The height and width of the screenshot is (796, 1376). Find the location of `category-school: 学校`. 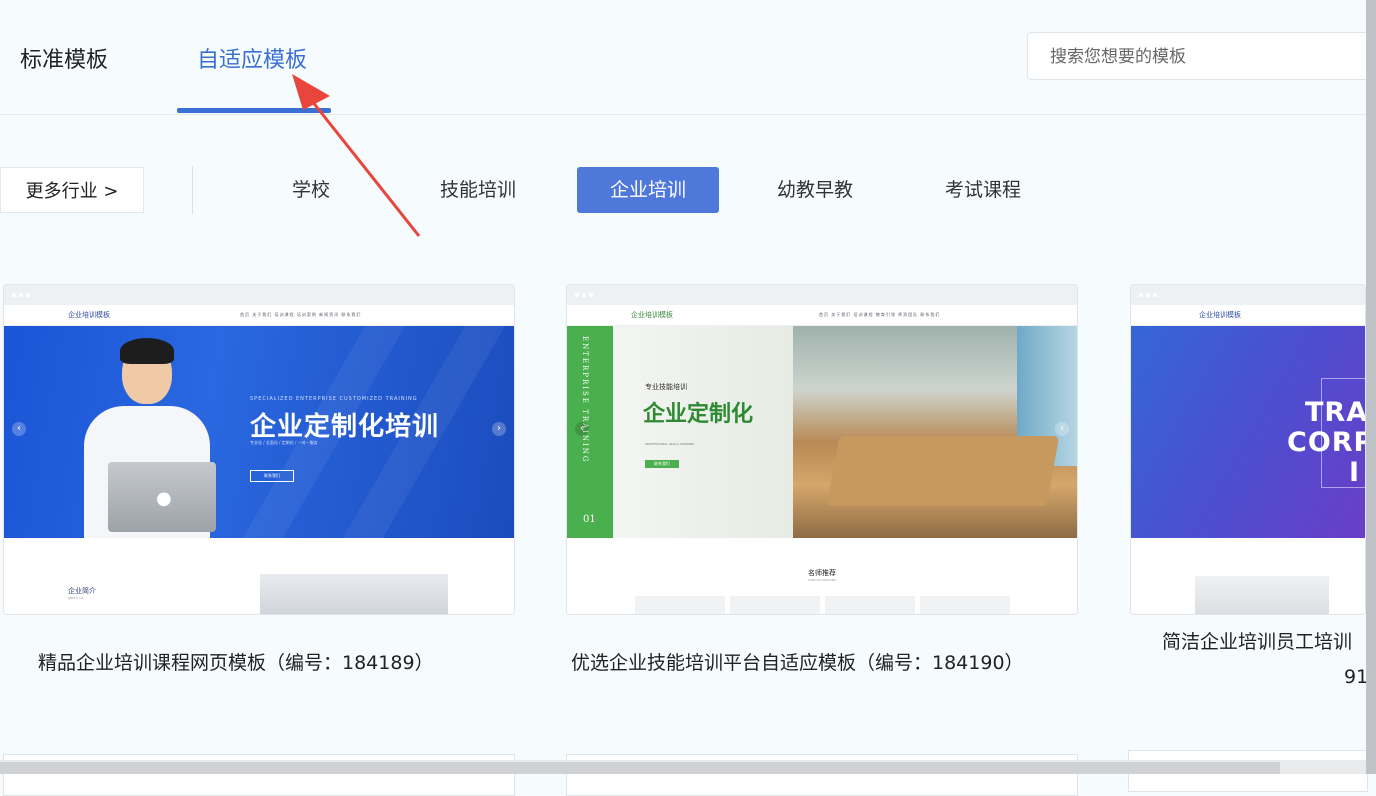

category-school: 学校 is located at coordinates (311, 190).